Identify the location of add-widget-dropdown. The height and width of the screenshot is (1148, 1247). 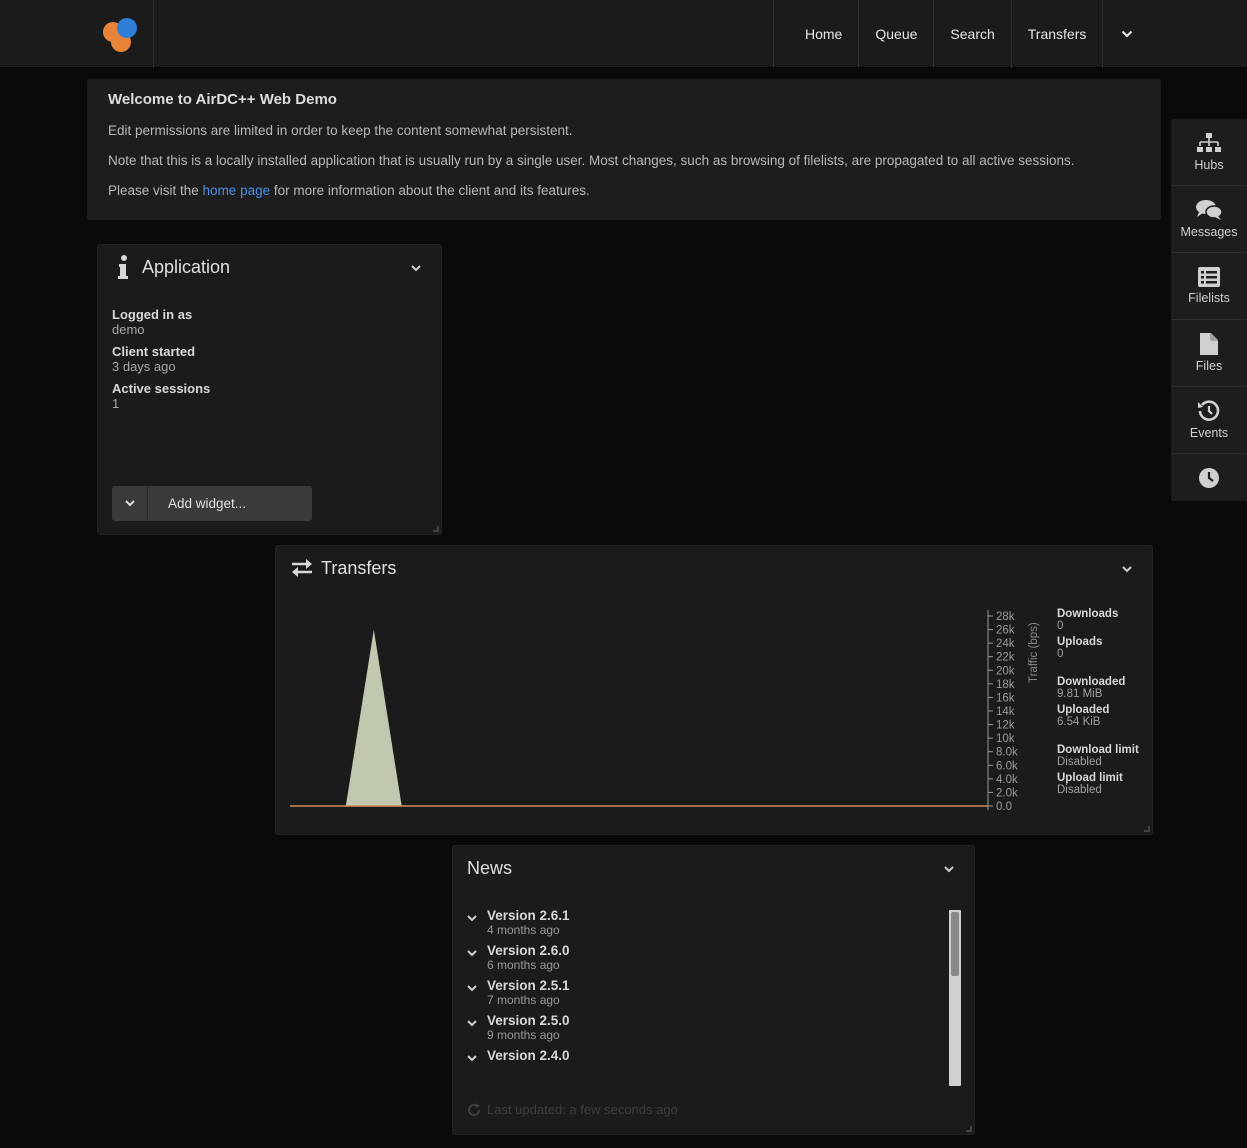
(130, 503).